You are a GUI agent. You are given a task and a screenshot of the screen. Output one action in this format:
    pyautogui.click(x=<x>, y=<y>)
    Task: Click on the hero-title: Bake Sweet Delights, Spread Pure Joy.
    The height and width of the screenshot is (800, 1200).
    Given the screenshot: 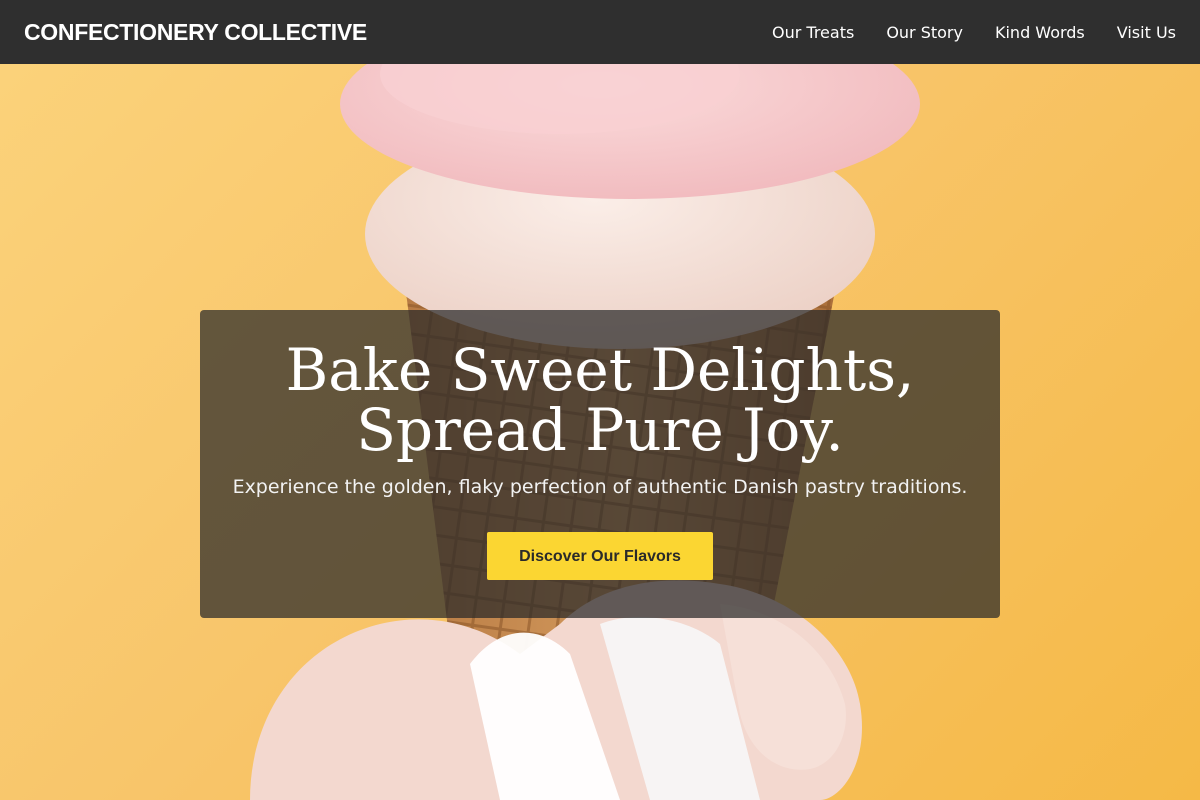 What is the action you would take?
    pyautogui.click(x=600, y=400)
    